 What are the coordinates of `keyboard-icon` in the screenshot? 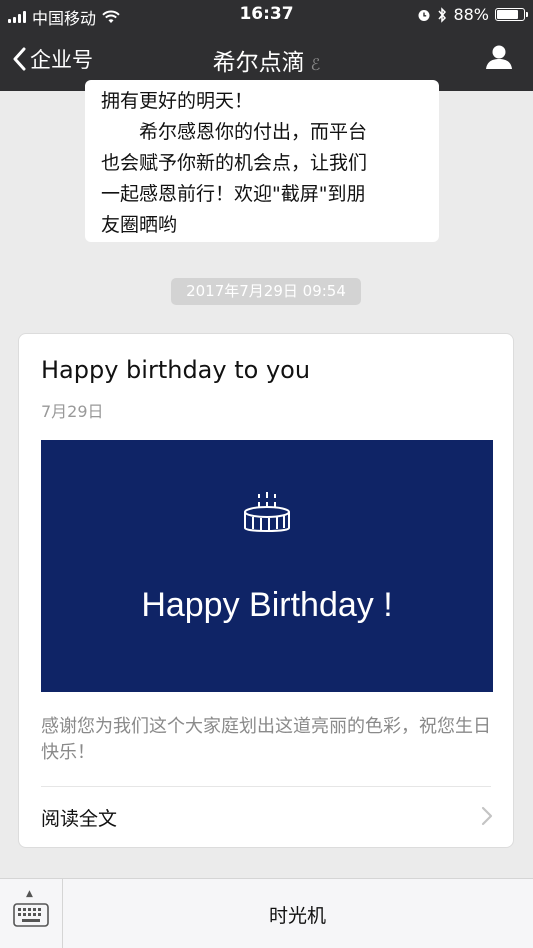 It's located at (31, 915).